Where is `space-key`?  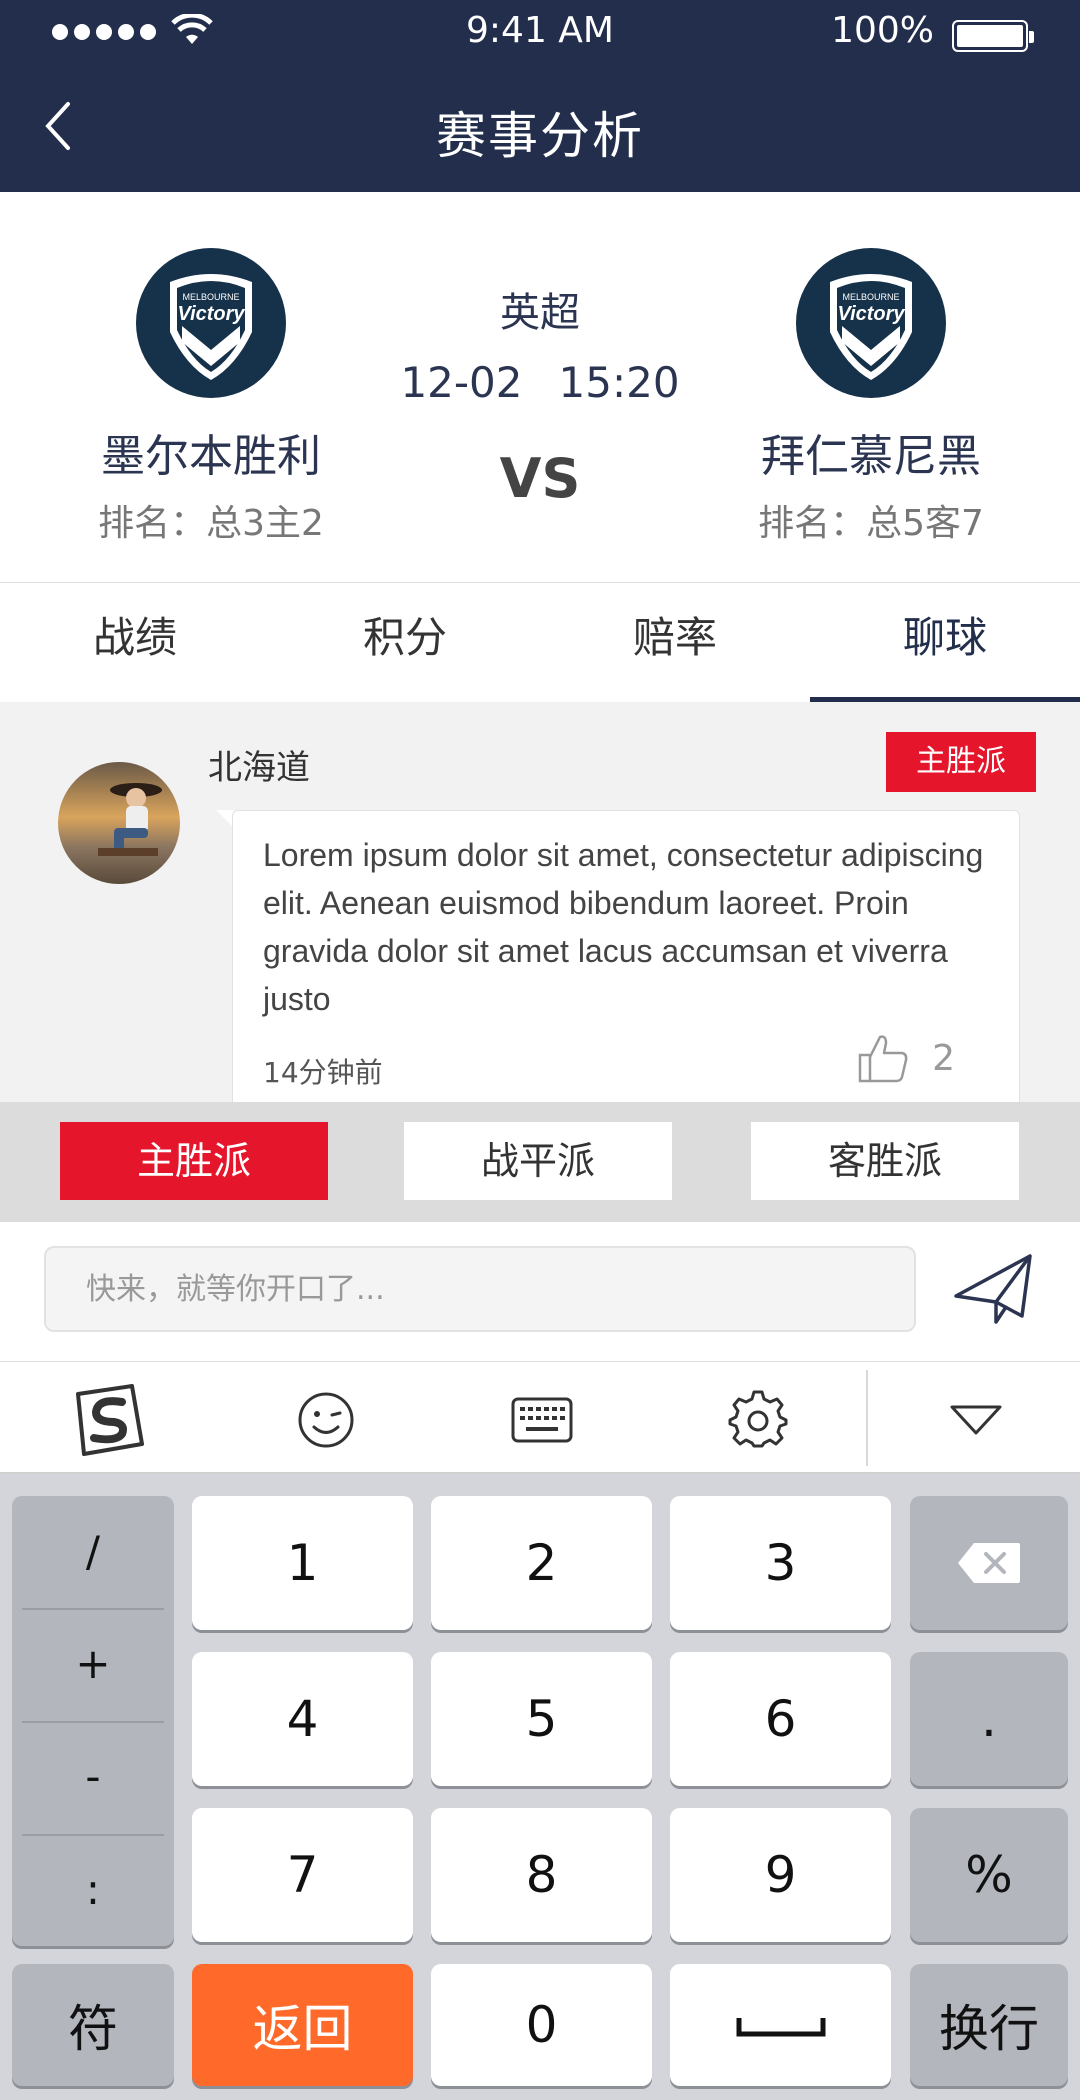 space-key is located at coordinates (780, 2025).